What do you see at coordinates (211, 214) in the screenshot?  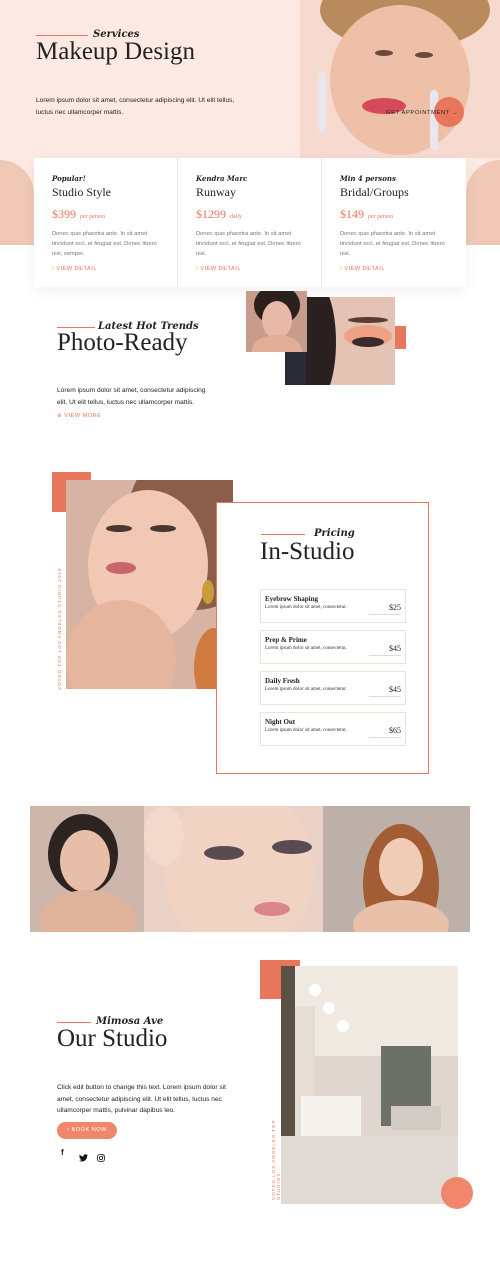 I see `card-price-value: $1299` at bounding box center [211, 214].